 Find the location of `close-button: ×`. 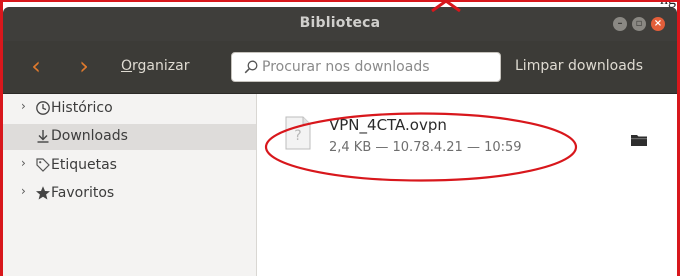

close-button: × is located at coordinates (658, 24).